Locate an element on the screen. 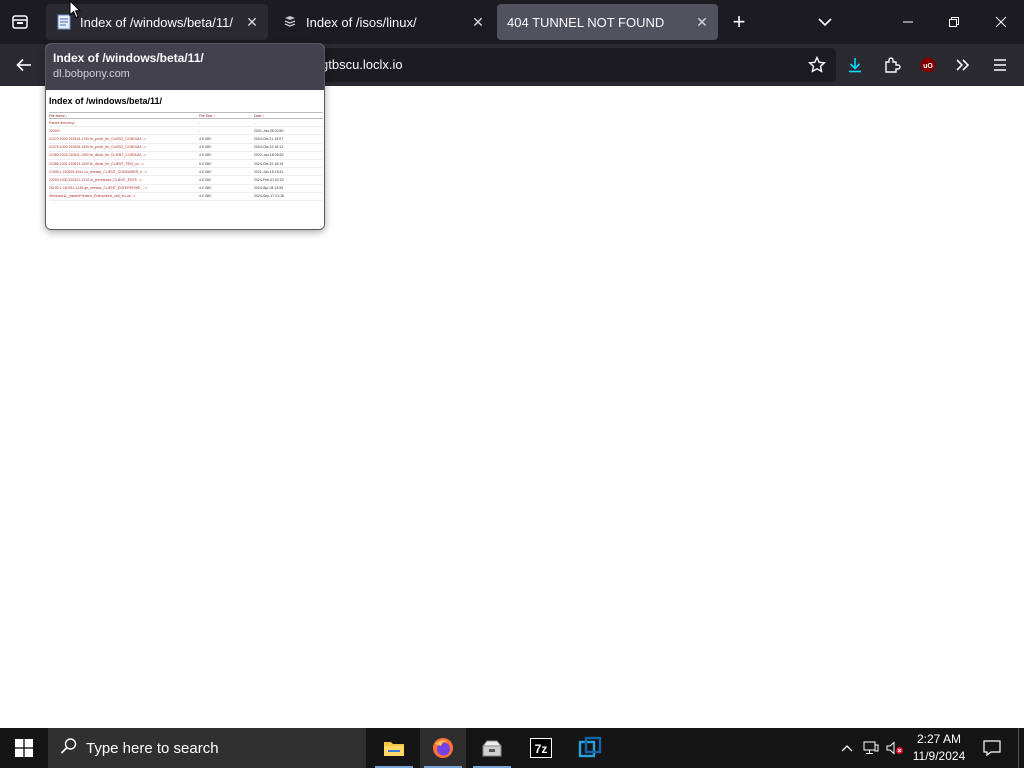 The image size is (1024, 768). file-name-cell: Parent directory/ is located at coordinates (124, 123).